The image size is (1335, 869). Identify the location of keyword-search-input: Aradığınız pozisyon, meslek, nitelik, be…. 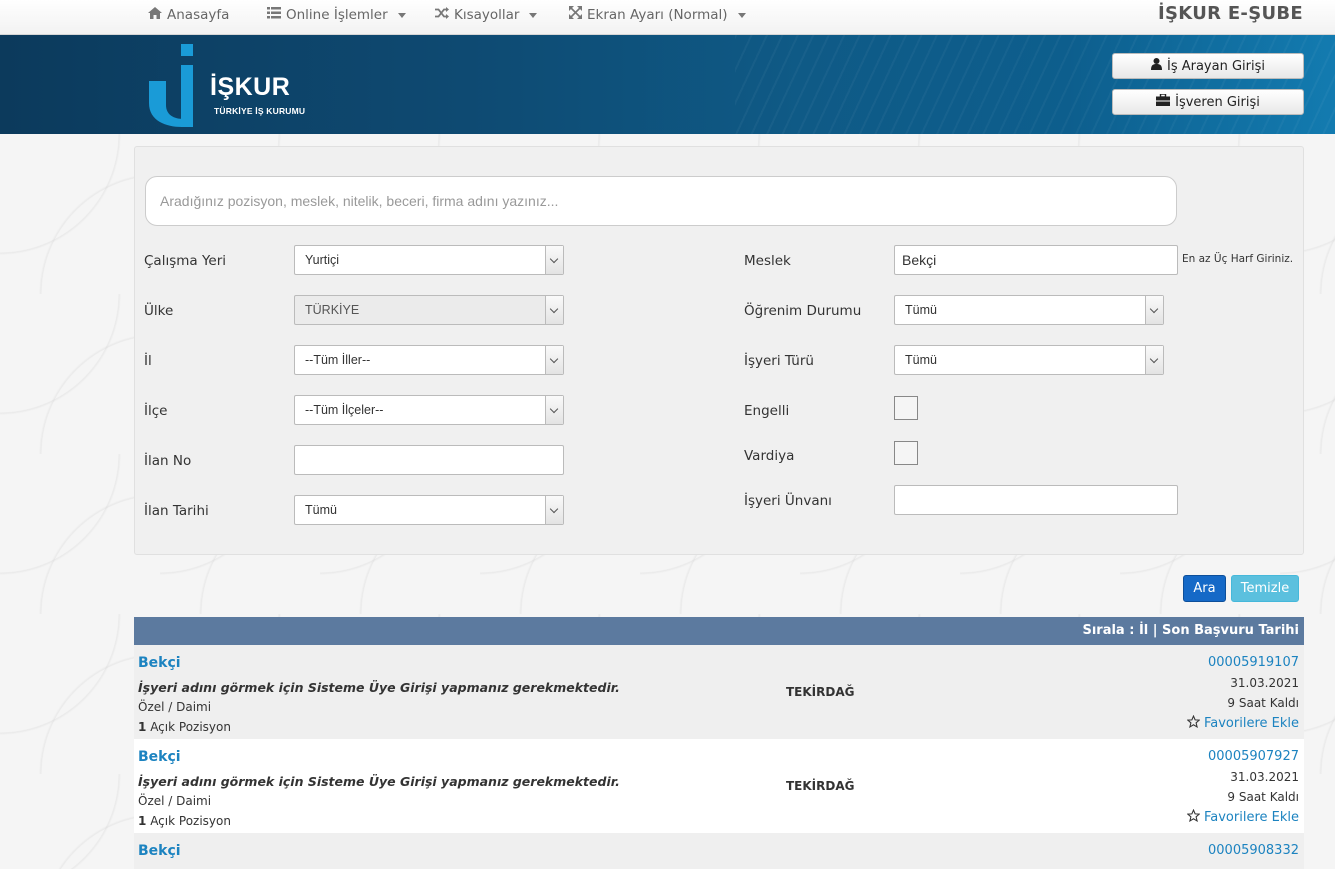
(661, 201).